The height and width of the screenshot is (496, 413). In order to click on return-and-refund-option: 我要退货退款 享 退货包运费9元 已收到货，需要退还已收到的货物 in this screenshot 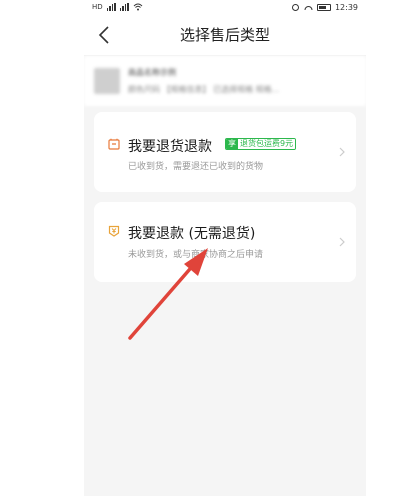, I will do `click(225, 152)`.